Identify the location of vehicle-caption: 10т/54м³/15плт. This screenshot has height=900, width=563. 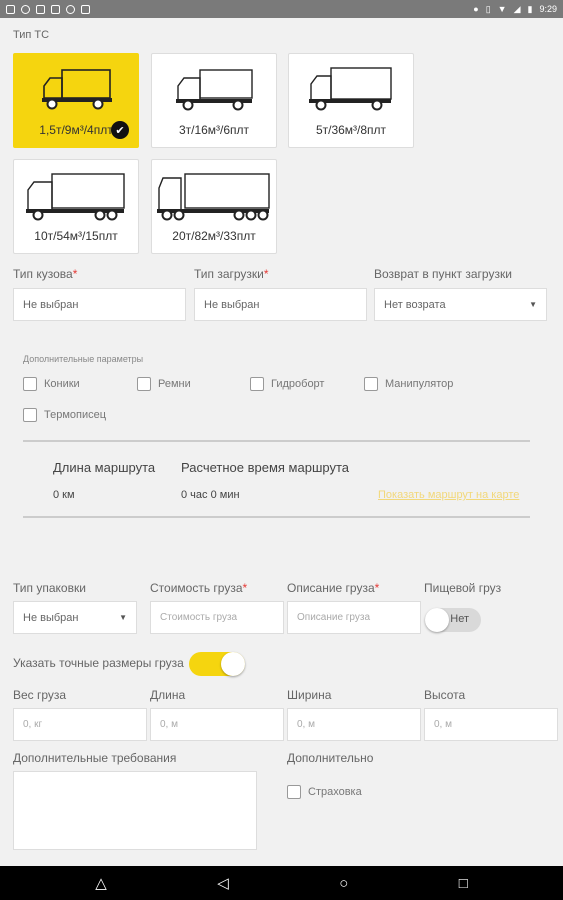
(76, 236).